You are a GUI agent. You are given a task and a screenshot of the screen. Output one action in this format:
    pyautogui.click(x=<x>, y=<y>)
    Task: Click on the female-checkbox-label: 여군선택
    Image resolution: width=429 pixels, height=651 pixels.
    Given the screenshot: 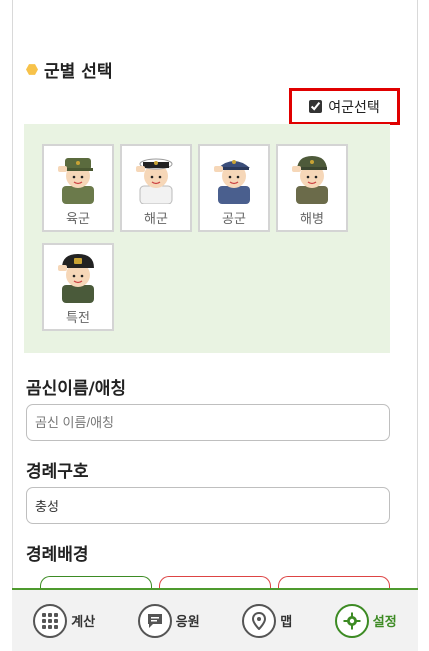 What is the action you would take?
    pyautogui.click(x=354, y=107)
    